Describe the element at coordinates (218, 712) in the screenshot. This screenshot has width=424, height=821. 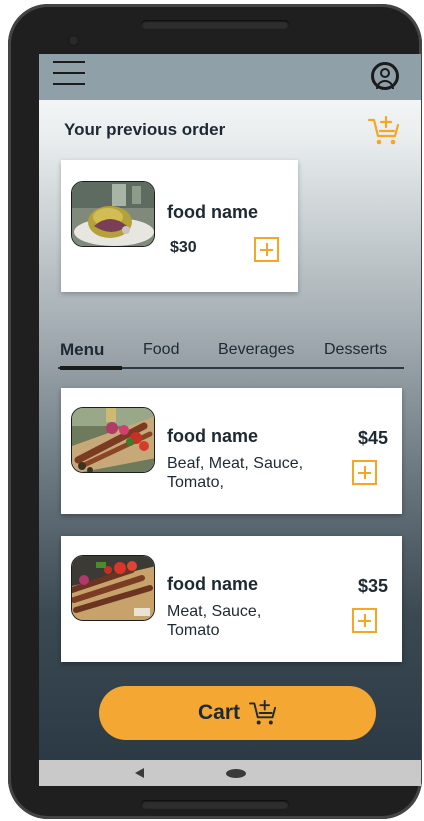
I see `cart-button-label: Cart` at that location.